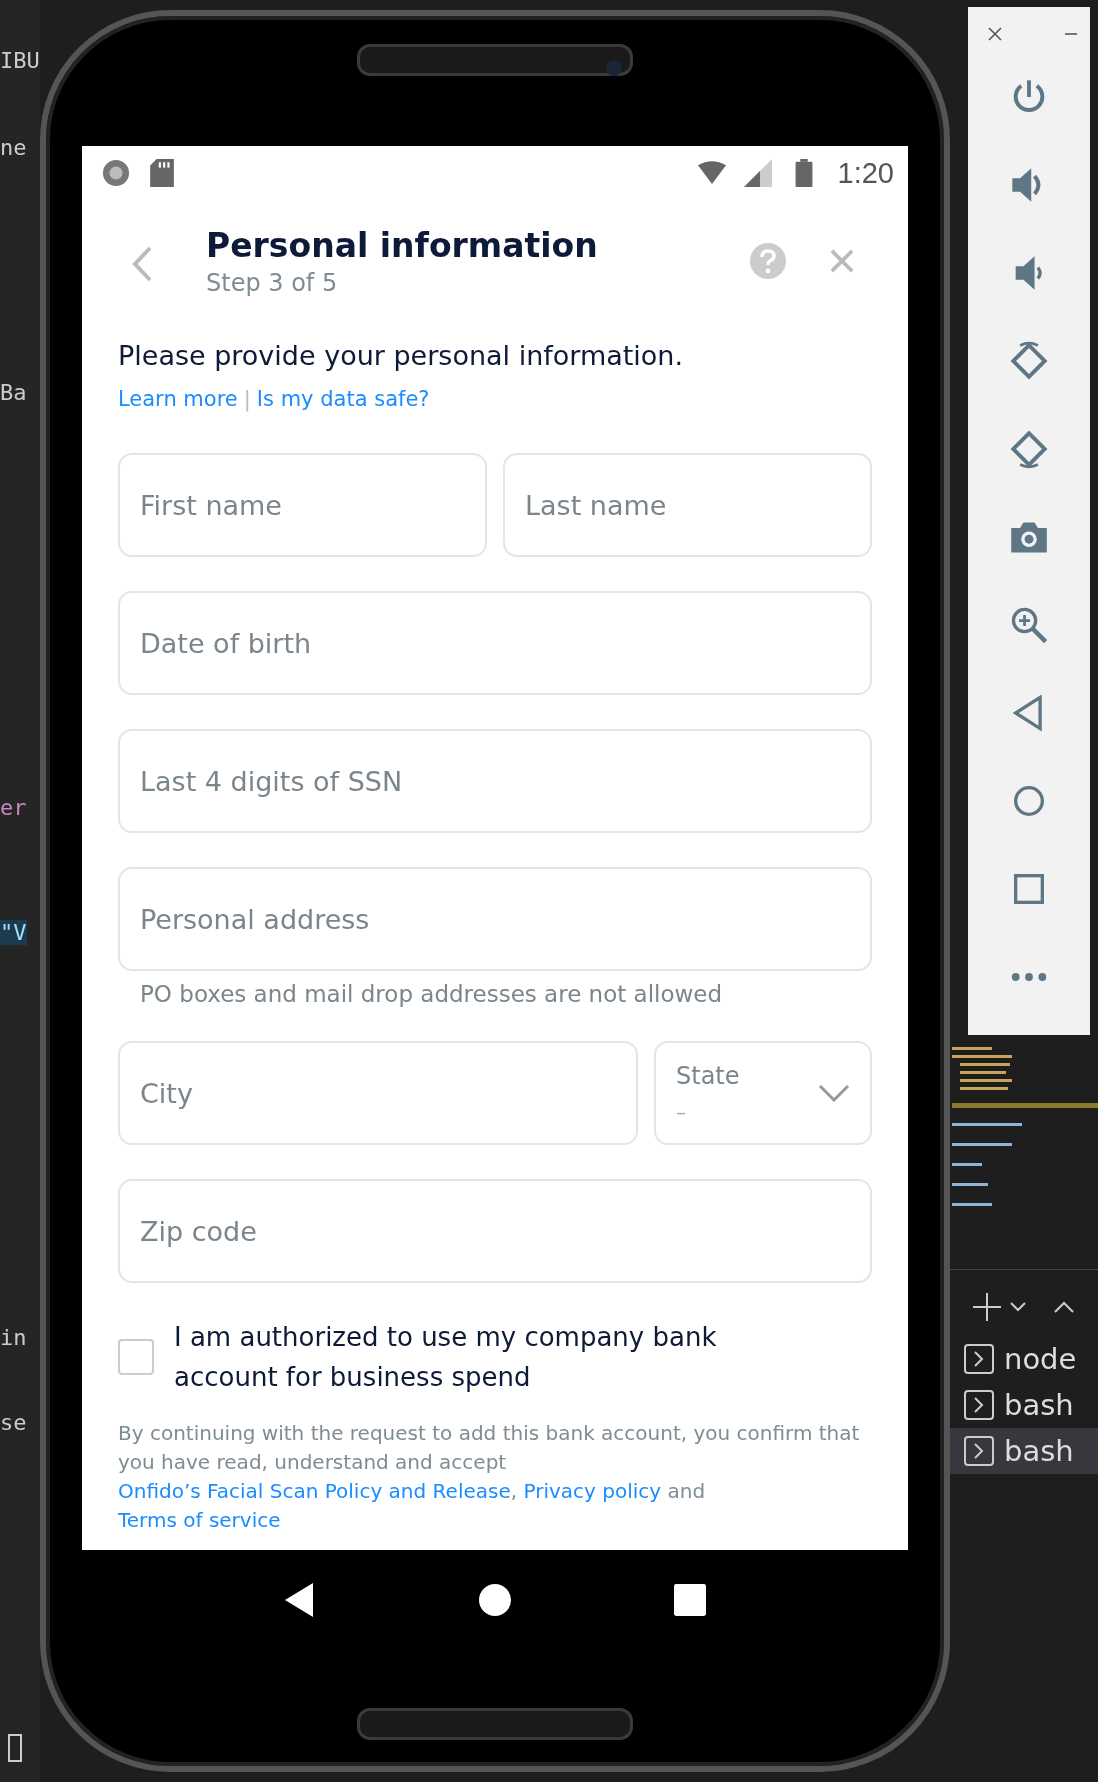 The image size is (1098, 1782). Describe the element at coordinates (136, 1357) in the screenshot. I see `checkbox` at that location.